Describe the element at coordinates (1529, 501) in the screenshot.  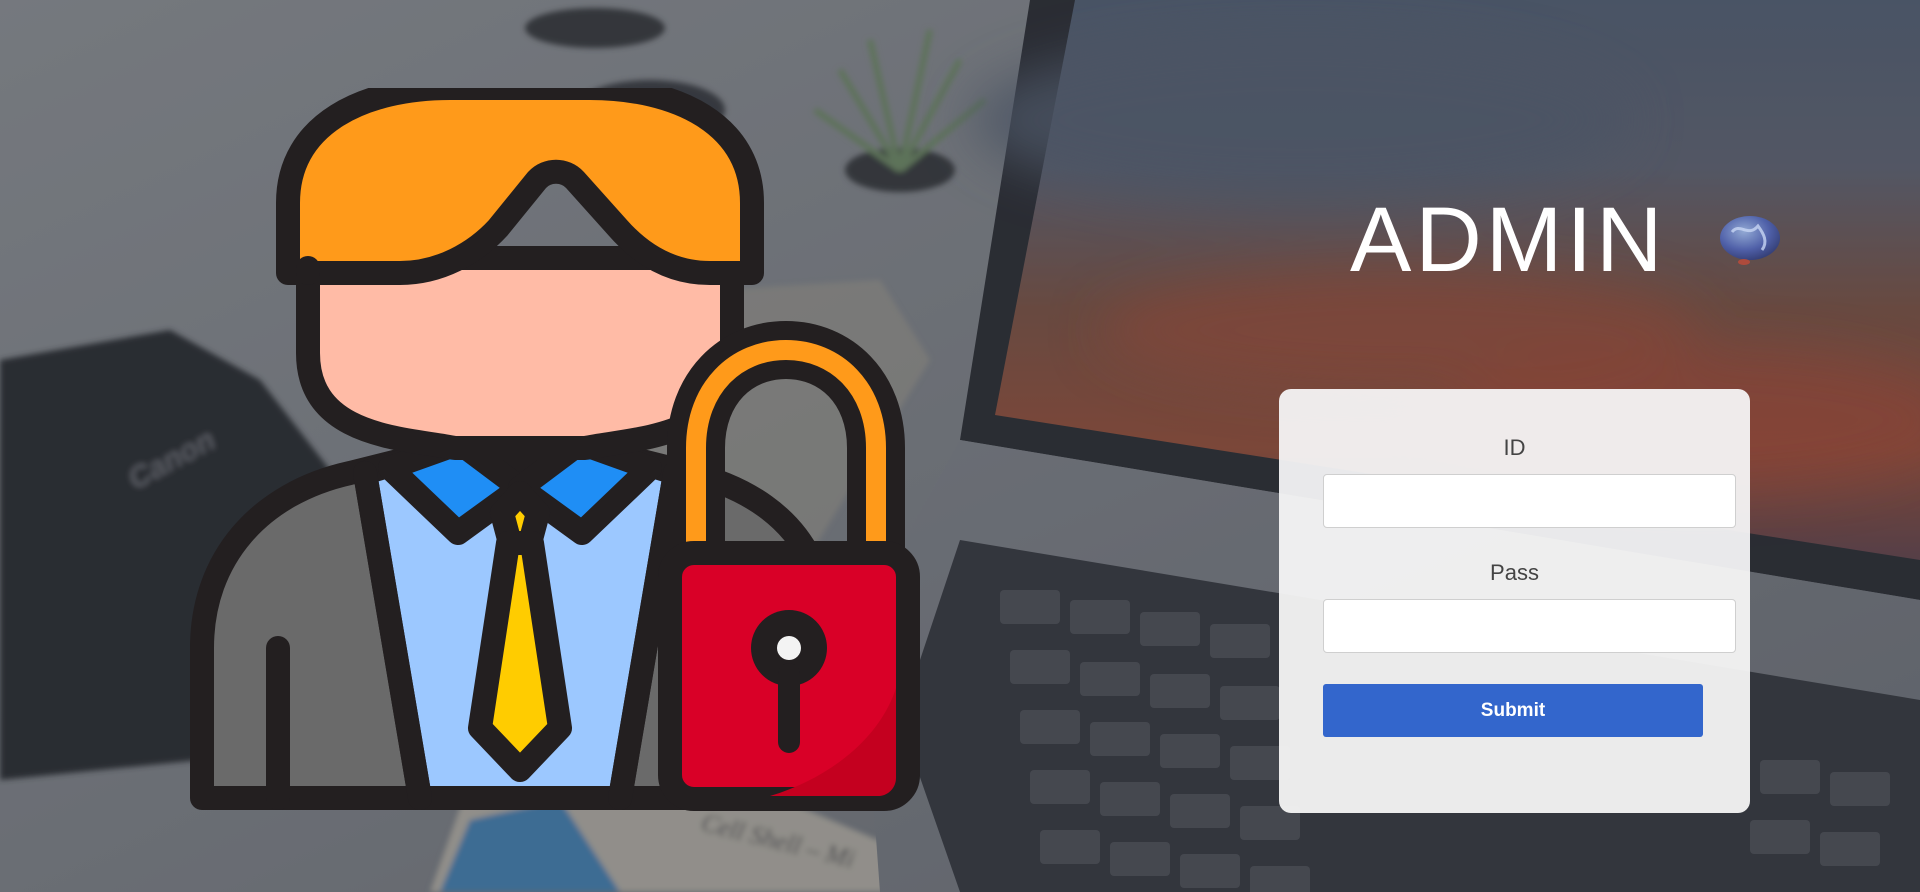
I see `id-input` at that location.